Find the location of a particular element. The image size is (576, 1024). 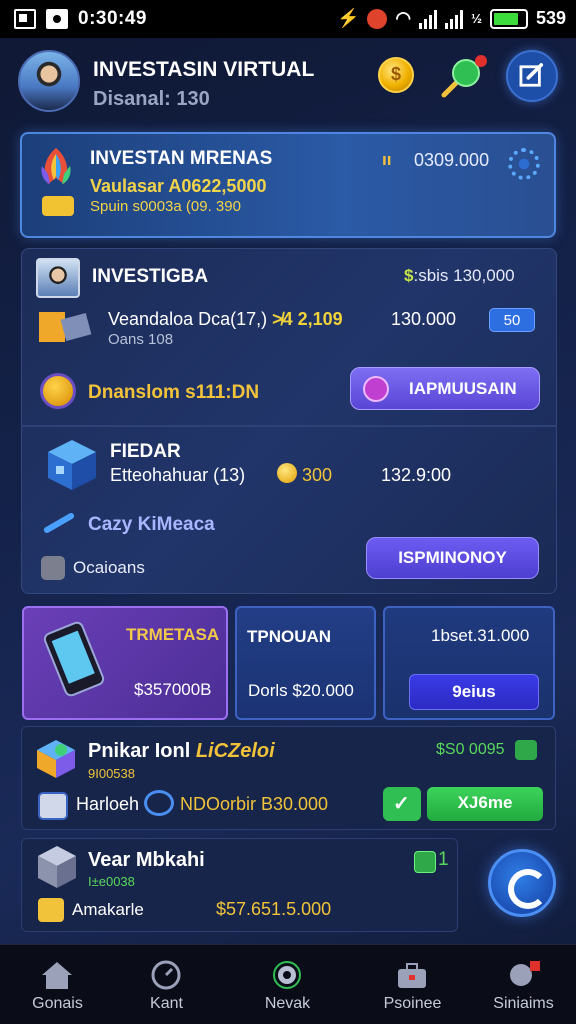

crown-icon: ıı is located at coordinates (387, 159).